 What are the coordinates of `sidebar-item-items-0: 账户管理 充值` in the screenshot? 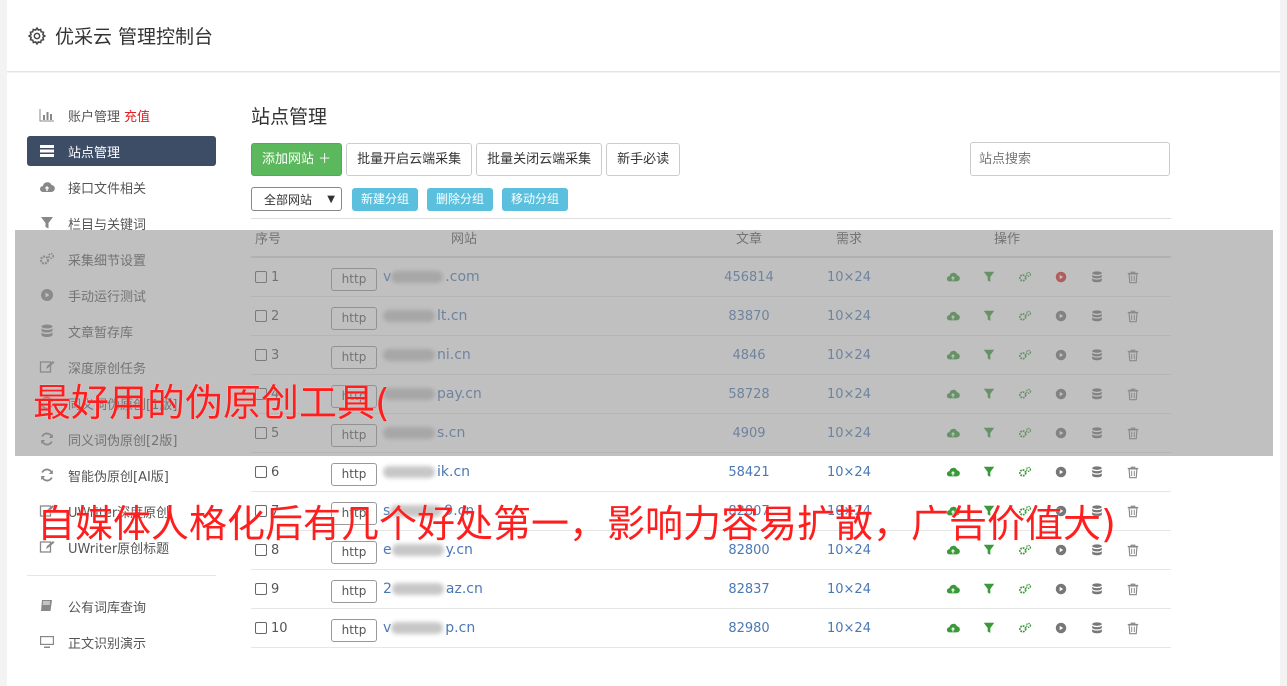 It's located at (121, 115).